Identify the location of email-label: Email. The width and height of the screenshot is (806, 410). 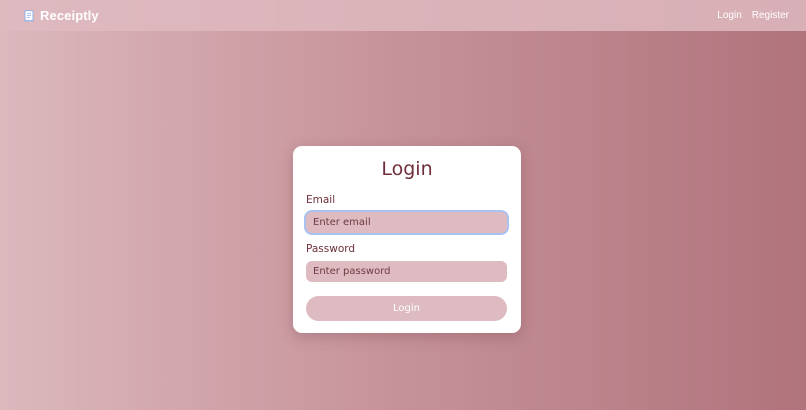
(321, 200).